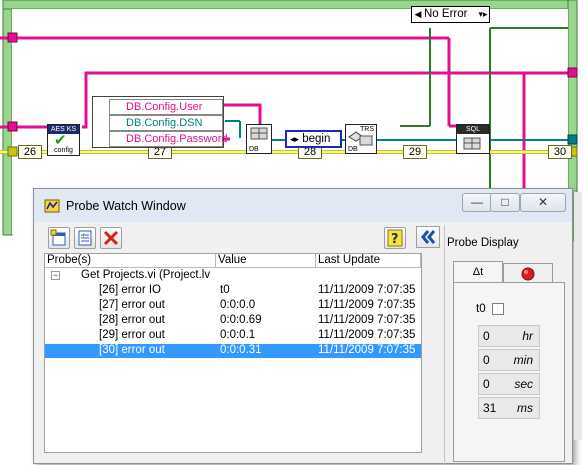 Image resolution: width=587 pixels, height=465 pixels. Describe the element at coordinates (60, 140) in the screenshot. I see `check-icon: ✔` at that location.